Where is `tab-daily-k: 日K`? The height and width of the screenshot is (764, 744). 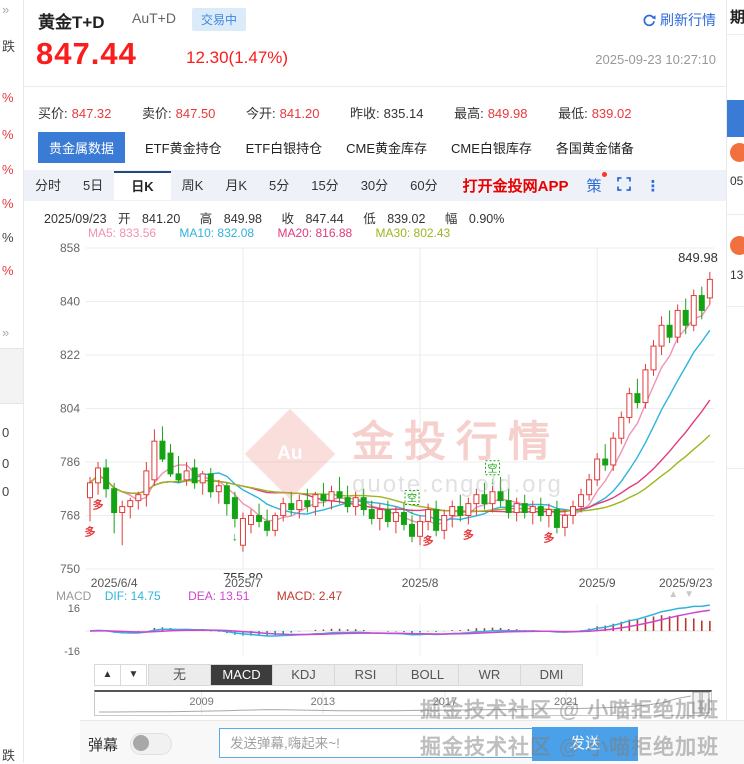 tab-daily-k: 日K is located at coordinates (142, 185).